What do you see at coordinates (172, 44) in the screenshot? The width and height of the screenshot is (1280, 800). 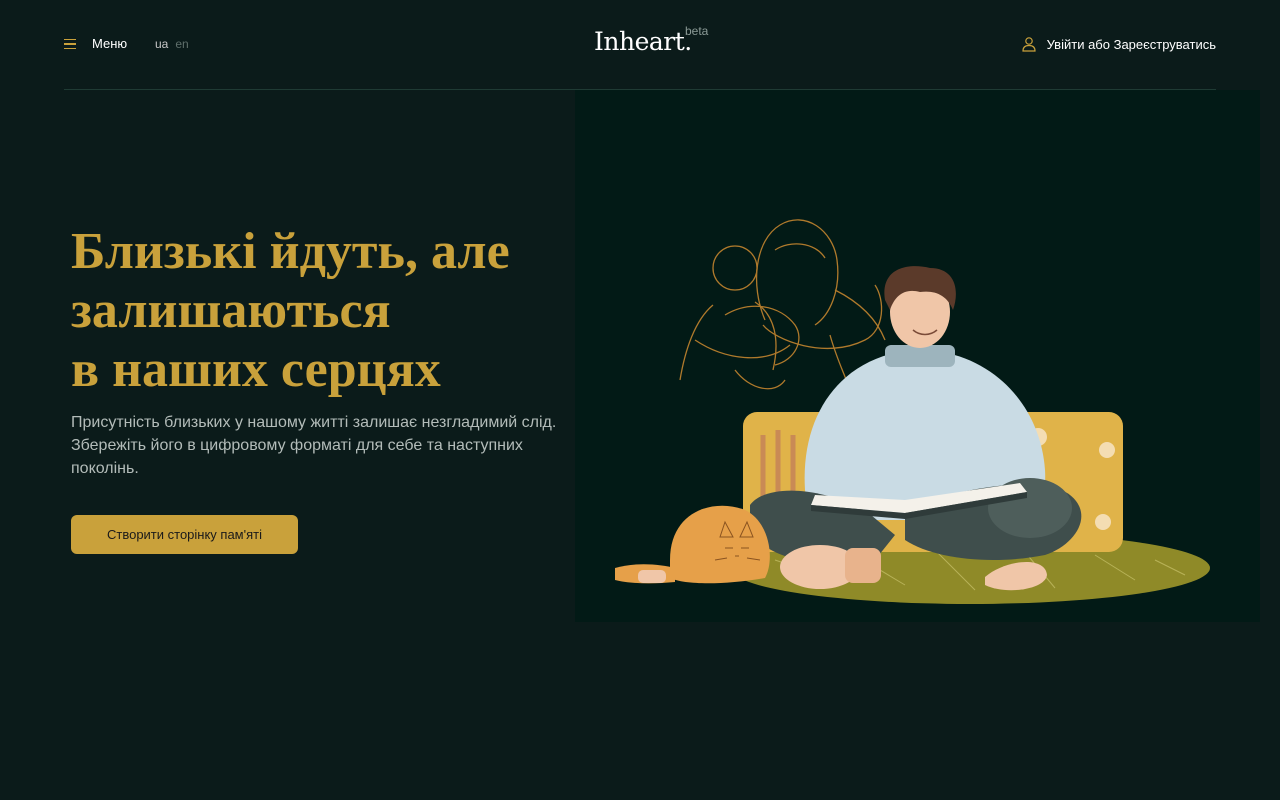 I see `language-switcher: ua en` at bounding box center [172, 44].